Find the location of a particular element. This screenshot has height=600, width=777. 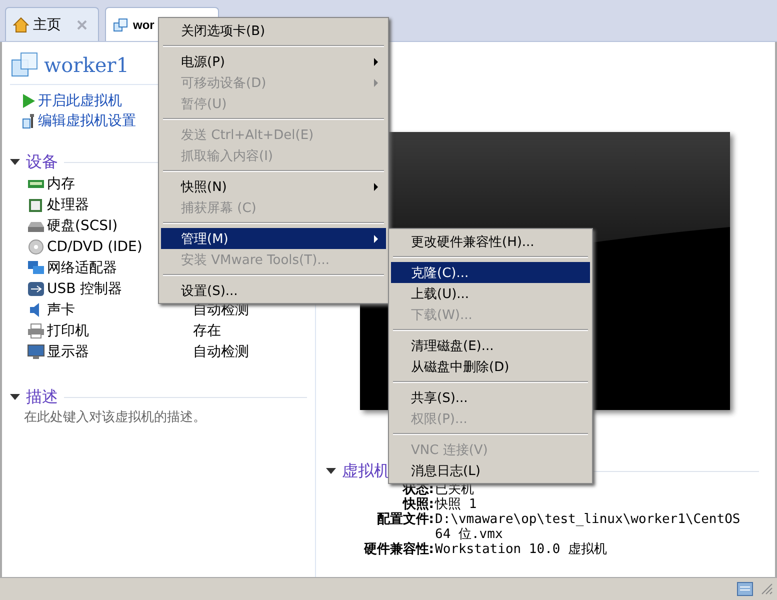

detail-value: D:\vmaware\op\test_linux\worker1\CentOS 64 位.vmx is located at coordinates (588, 527).